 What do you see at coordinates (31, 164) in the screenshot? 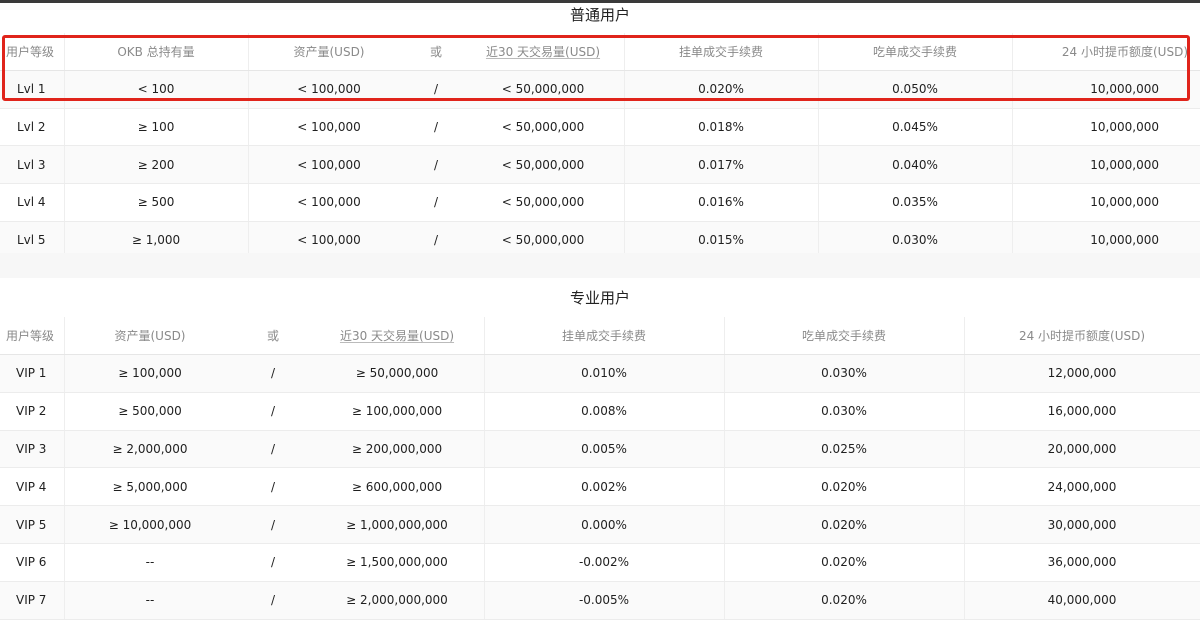
I see `cell-level: Lvl 3` at bounding box center [31, 164].